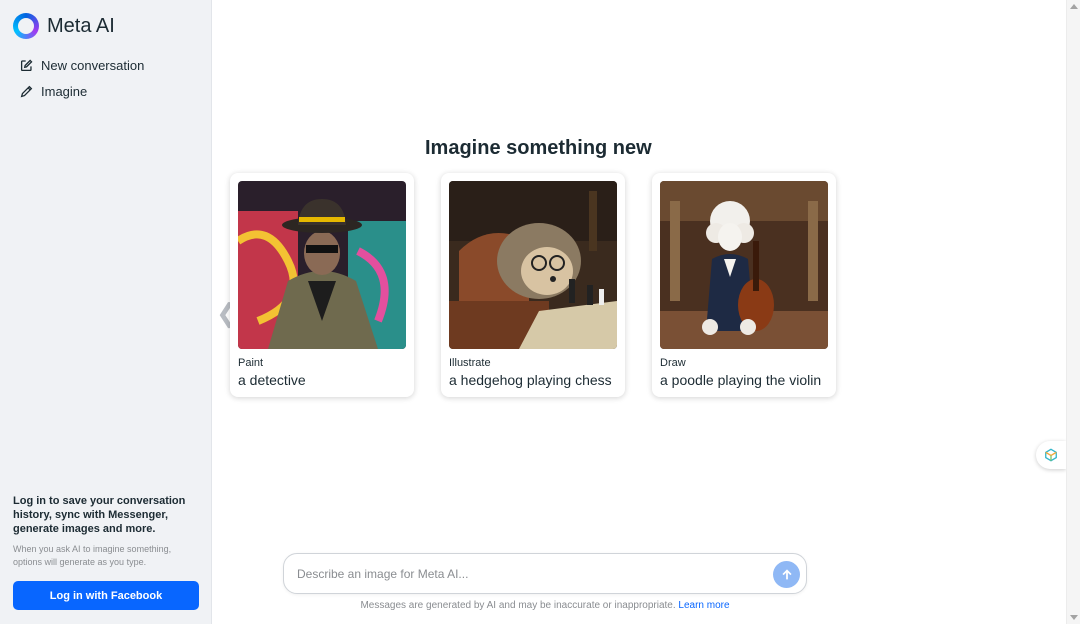  What do you see at coordinates (1074, 6) in the screenshot?
I see `scroll-up-arrow-icon` at bounding box center [1074, 6].